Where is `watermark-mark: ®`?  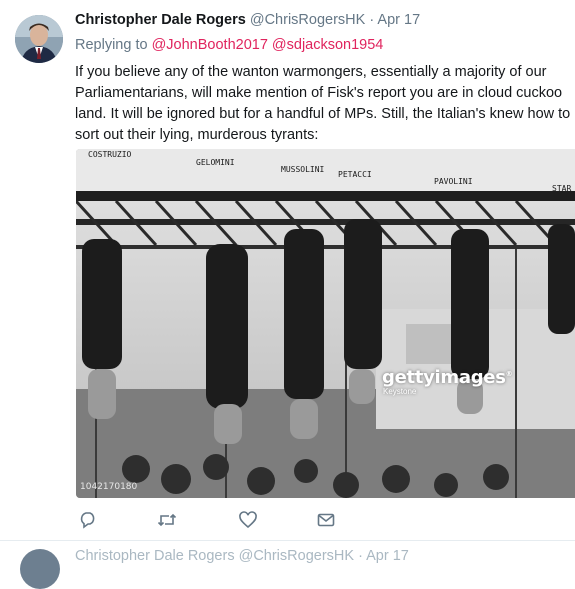
watermark-mark: ® is located at coordinates (509, 374).